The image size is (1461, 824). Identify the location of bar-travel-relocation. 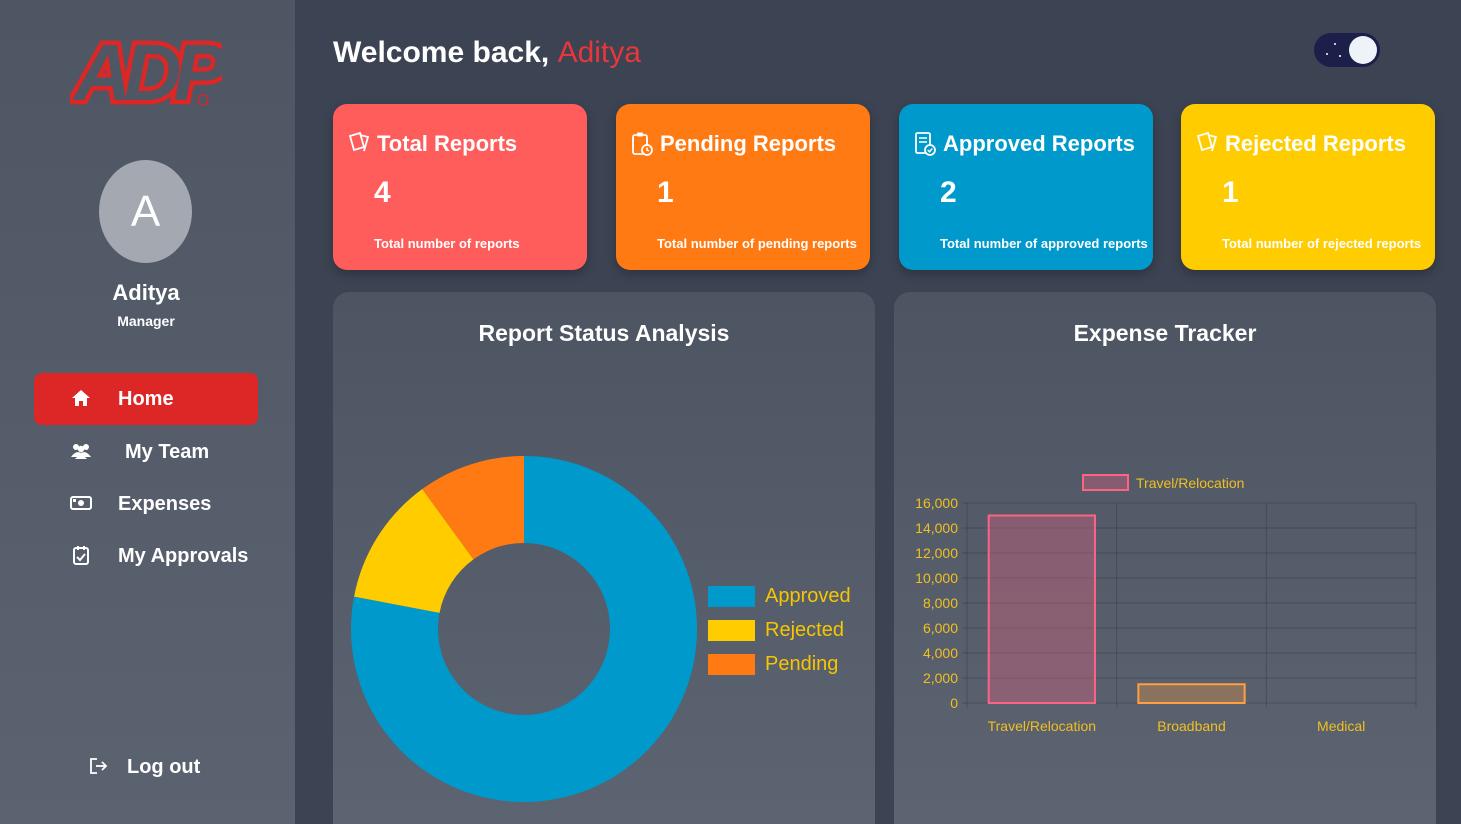
(1041, 609).